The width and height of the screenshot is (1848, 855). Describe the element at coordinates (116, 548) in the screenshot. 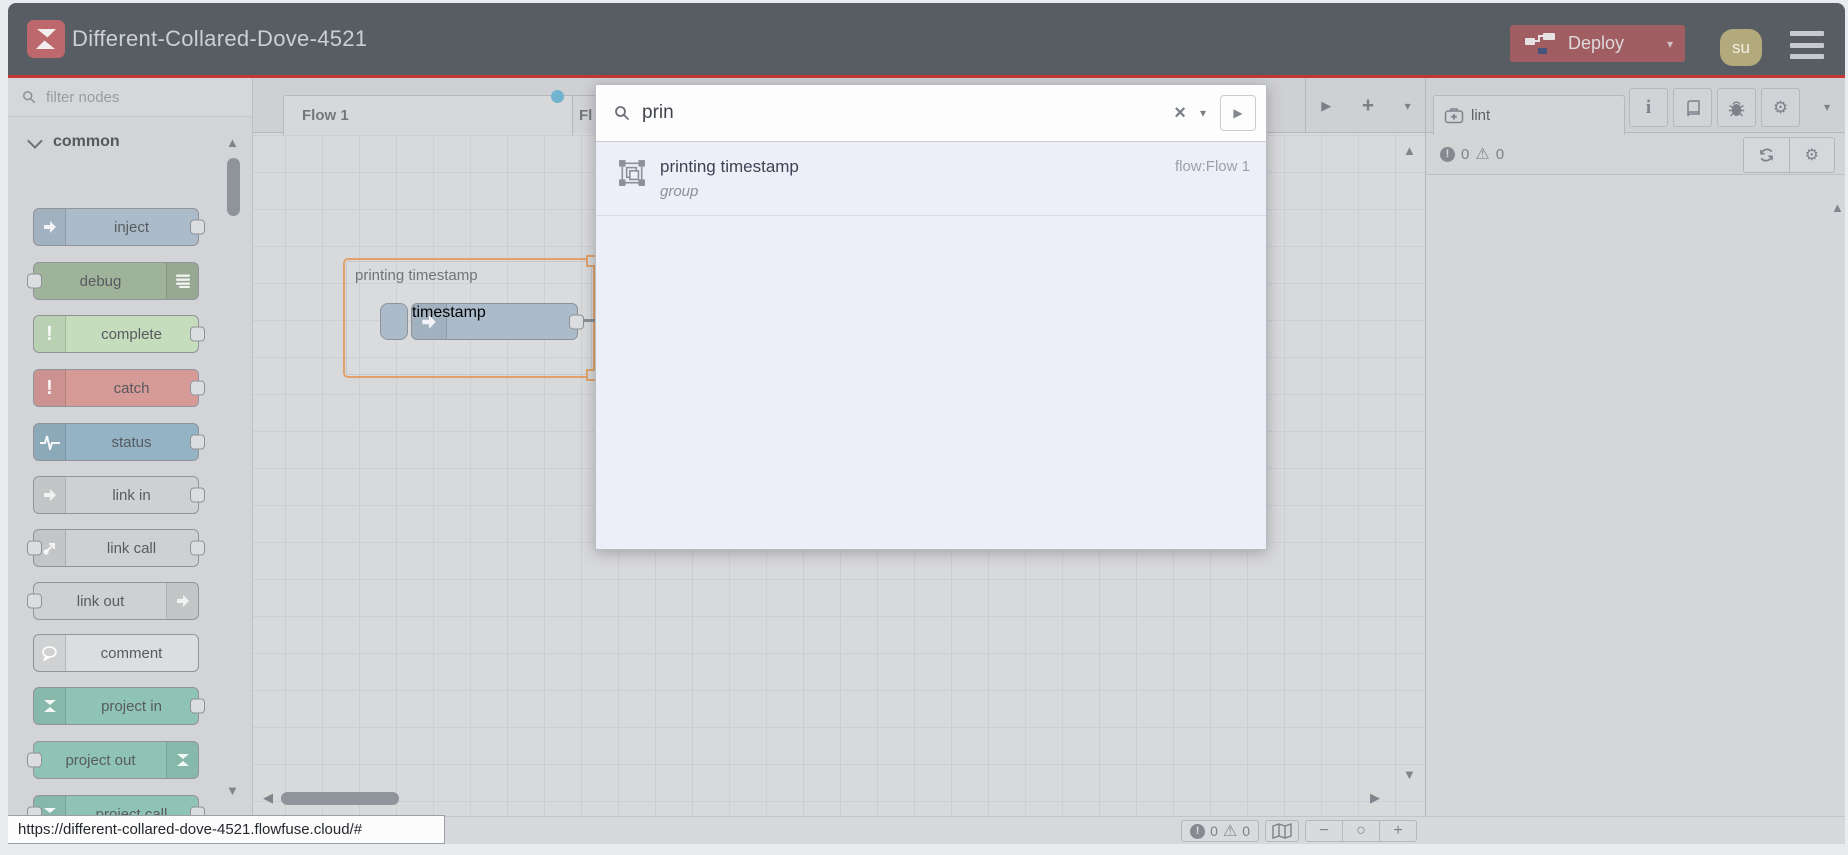

I see `palette-node-link-call: link call` at that location.